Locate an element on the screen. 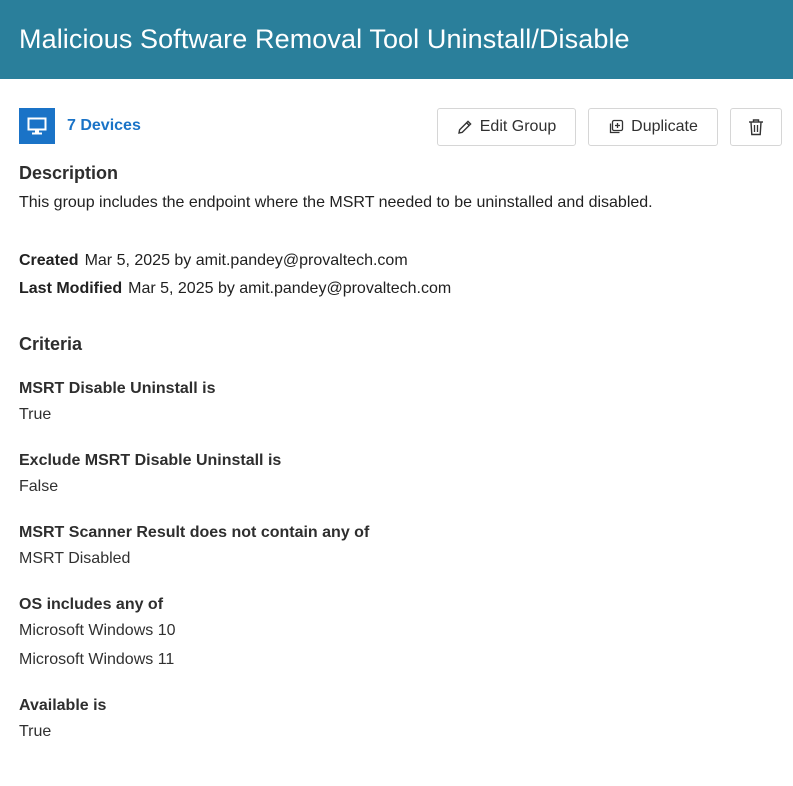  devices-link: 7 Devices is located at coordinates (104, 126).